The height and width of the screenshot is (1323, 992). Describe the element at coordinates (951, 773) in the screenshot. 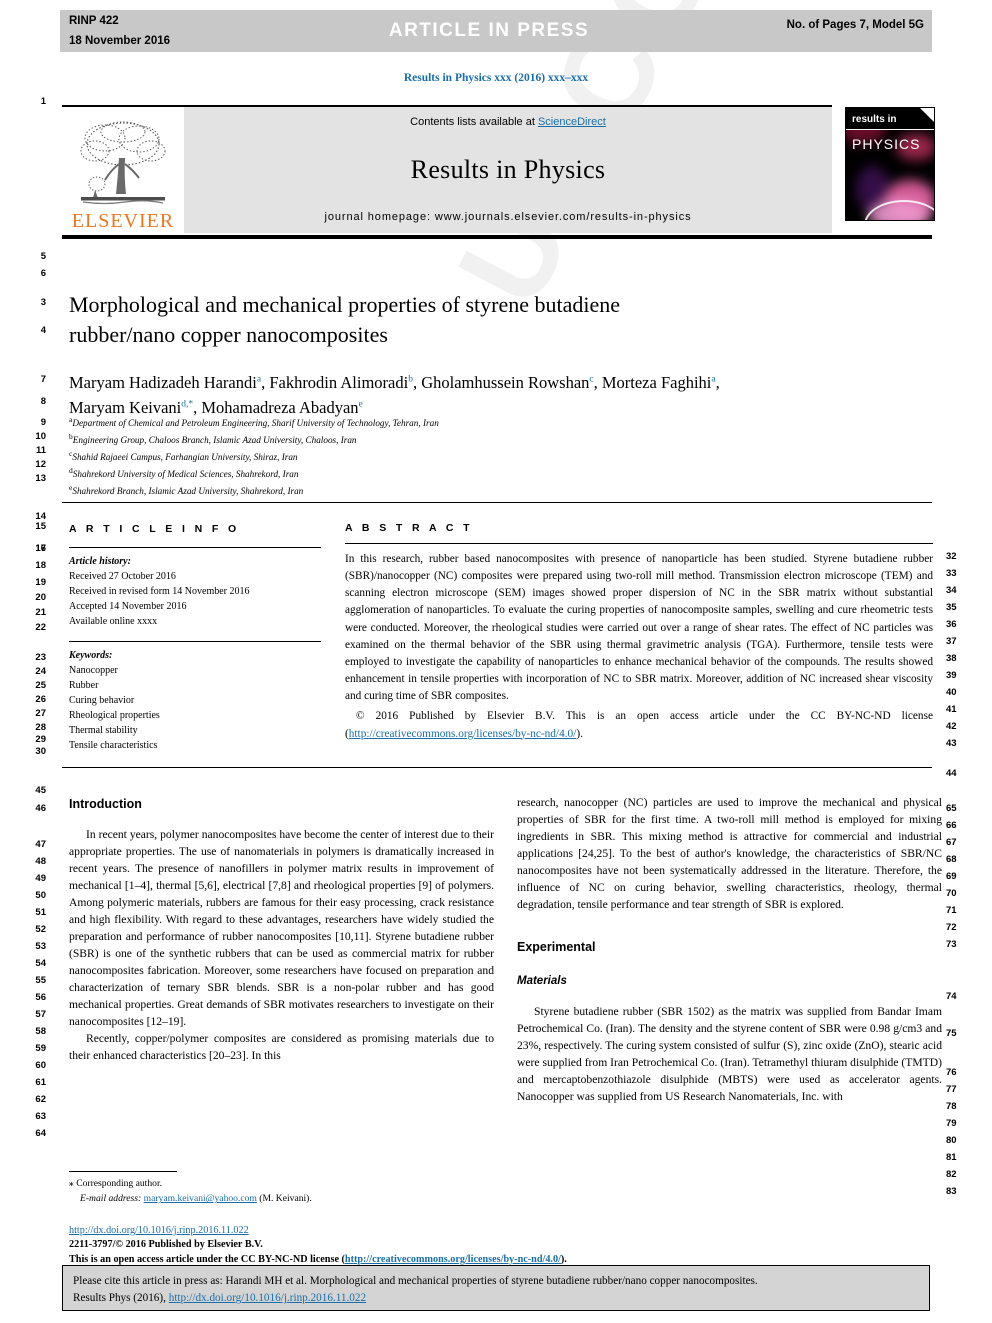

I see `line-number: 44` at that location.